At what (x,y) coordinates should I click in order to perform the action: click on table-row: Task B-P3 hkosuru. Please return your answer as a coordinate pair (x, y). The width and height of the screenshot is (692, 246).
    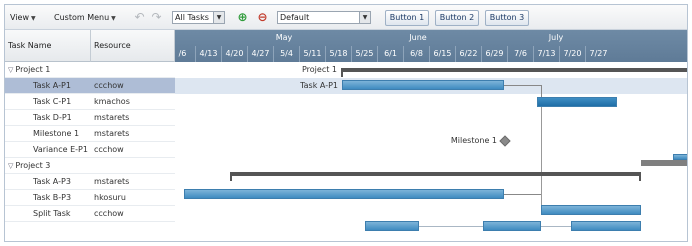
    Looking at the image, I should click on (90, 198).